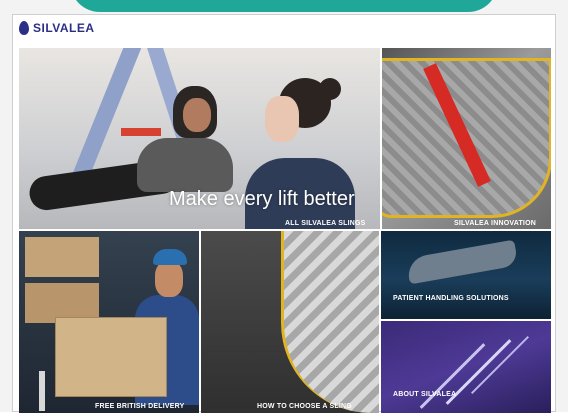  Describe the element at coordinates (64, 28) in the screenshot. I see `brand-logo: SILVALEA` at that location.